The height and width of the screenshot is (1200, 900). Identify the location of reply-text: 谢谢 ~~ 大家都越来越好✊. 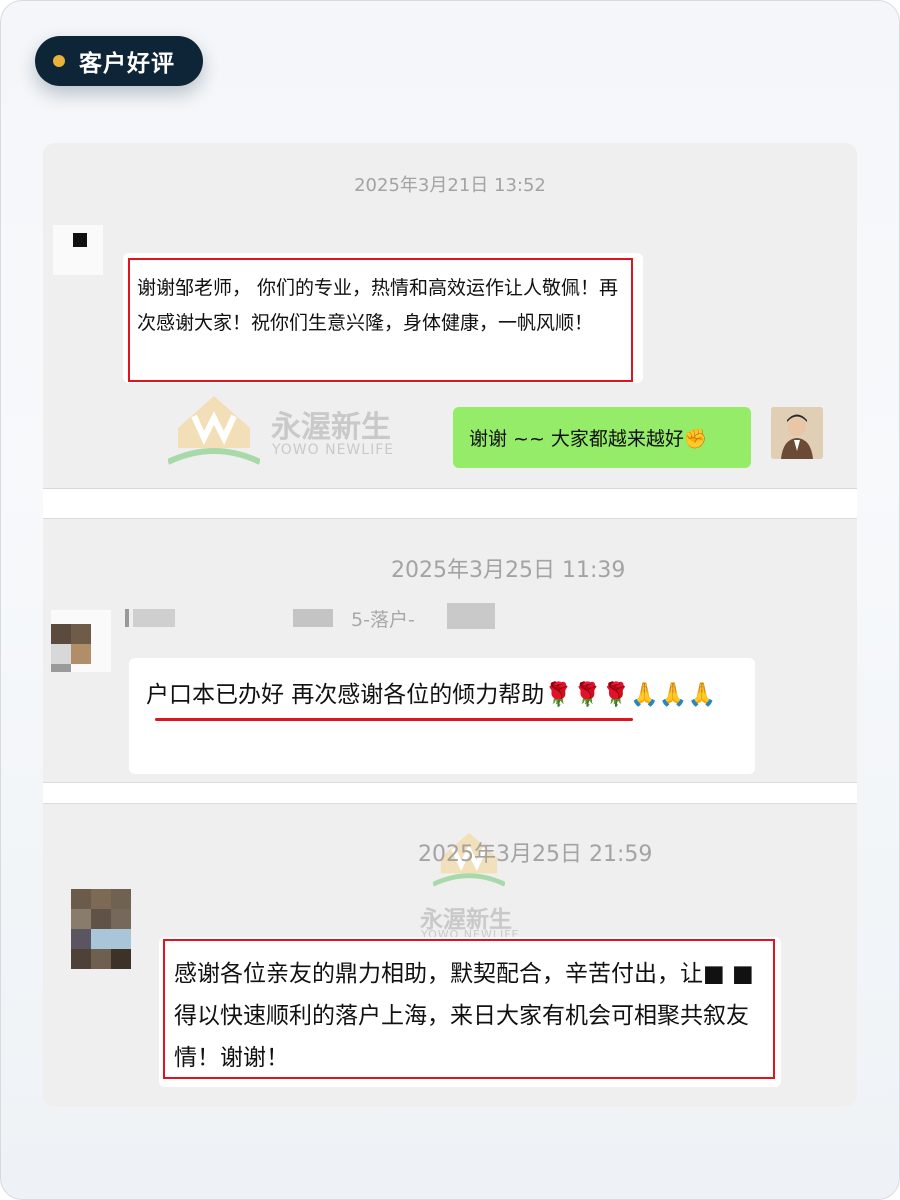
(588, 439).